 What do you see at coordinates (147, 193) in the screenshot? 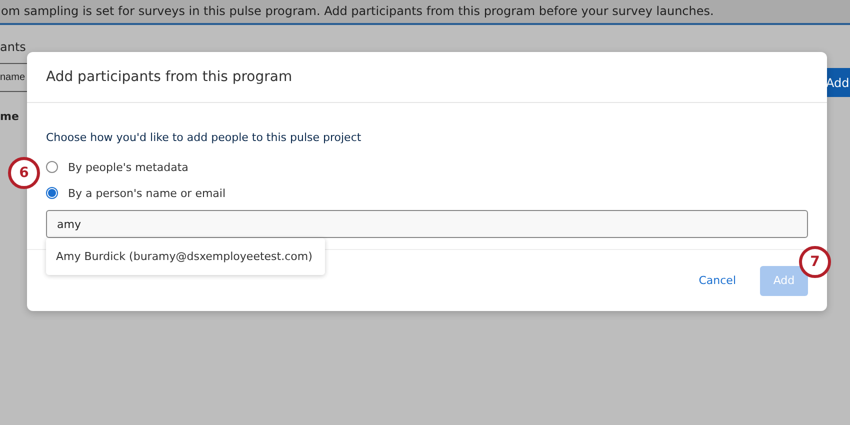
I see `option-label: By a person's name or email` at bounding box center [147, 193].